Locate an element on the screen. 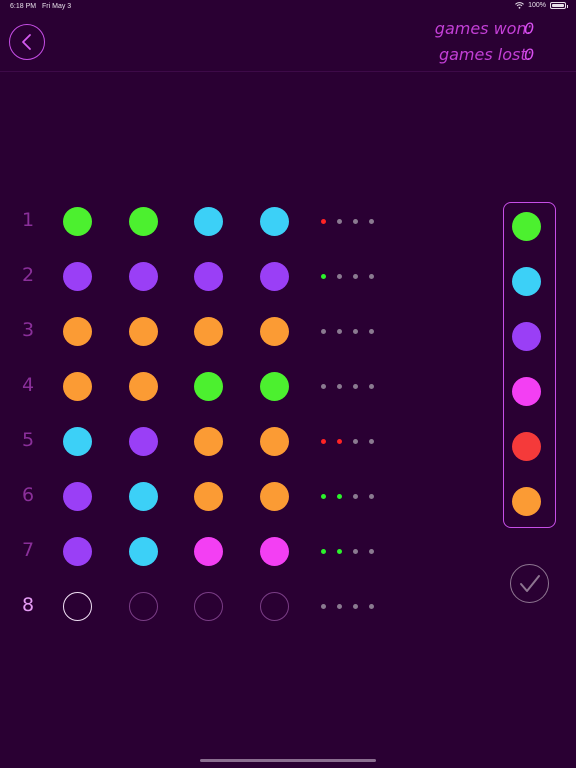  row-number: 6 is located at coordinates (28, 495).